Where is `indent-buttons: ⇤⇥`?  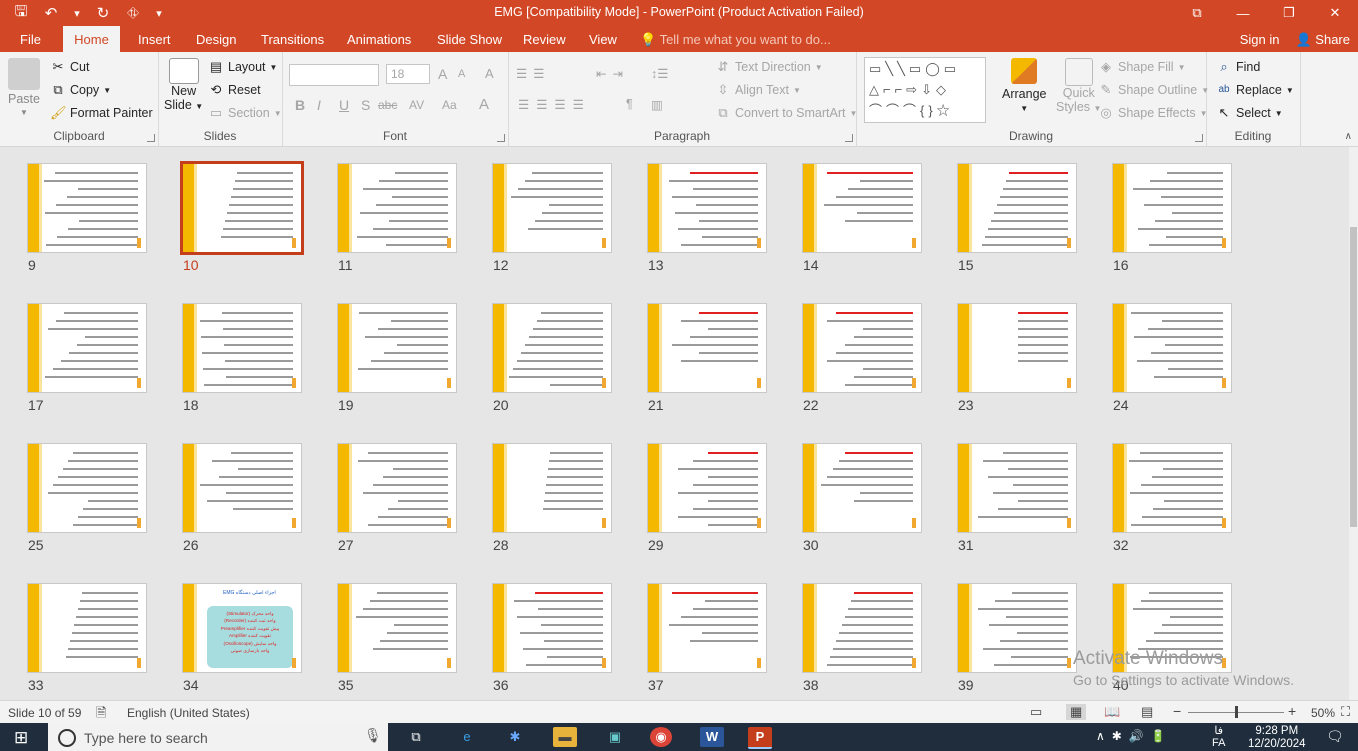 indent-buttons: ⇤⇥ is located at coordinates (612, 73).